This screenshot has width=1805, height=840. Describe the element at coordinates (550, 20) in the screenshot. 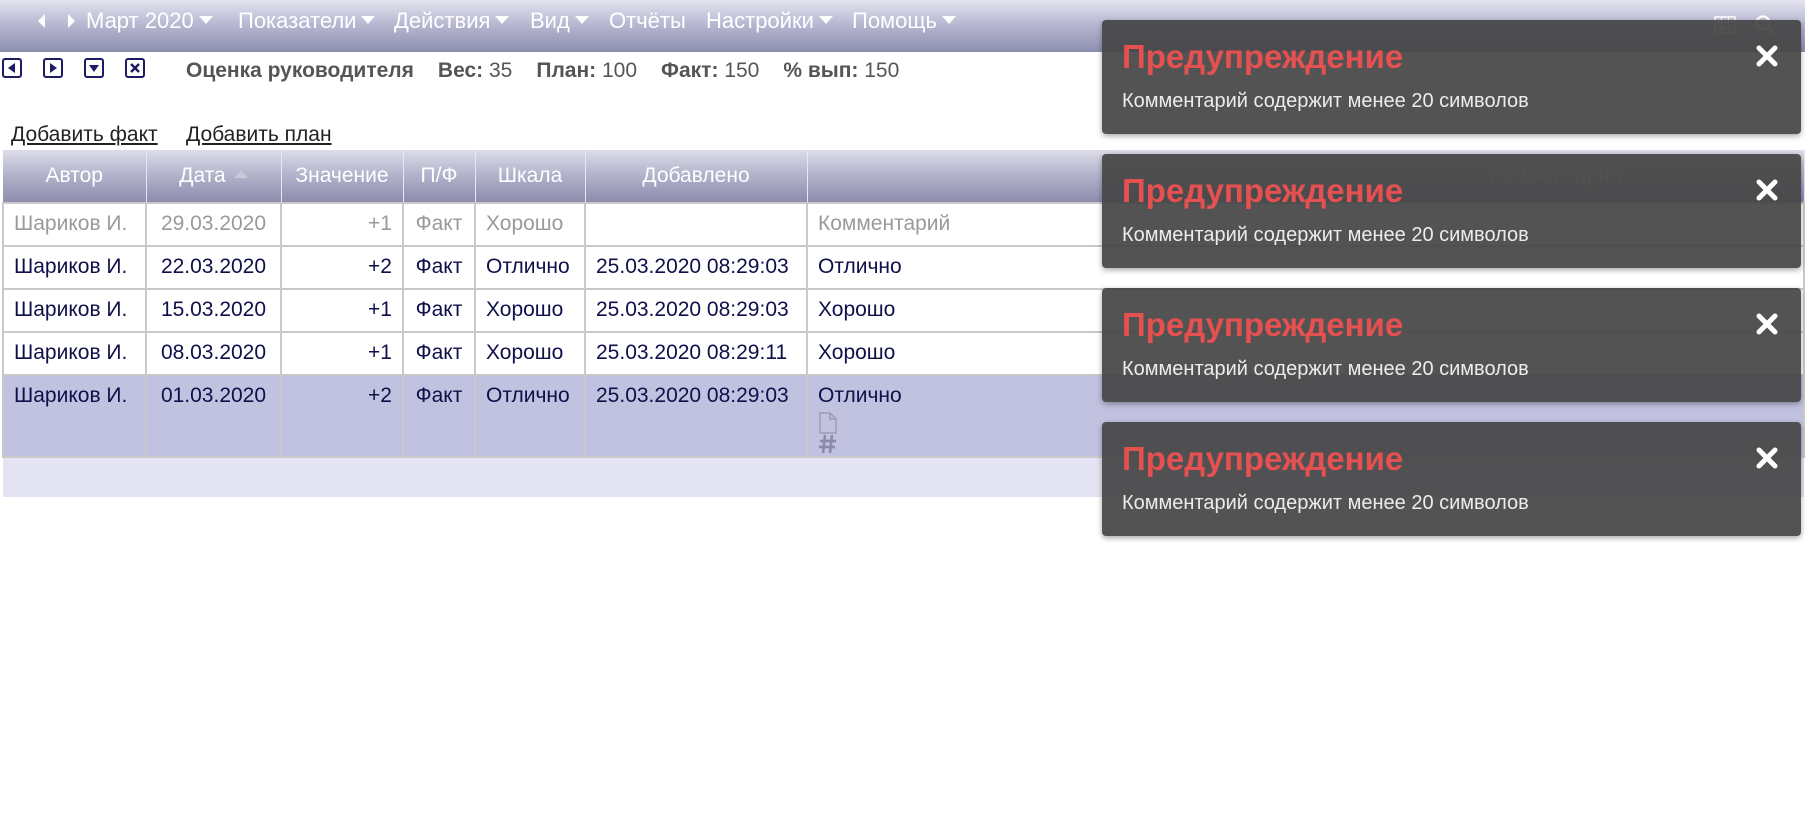

I see `menu-view-label: Вид` at that location.